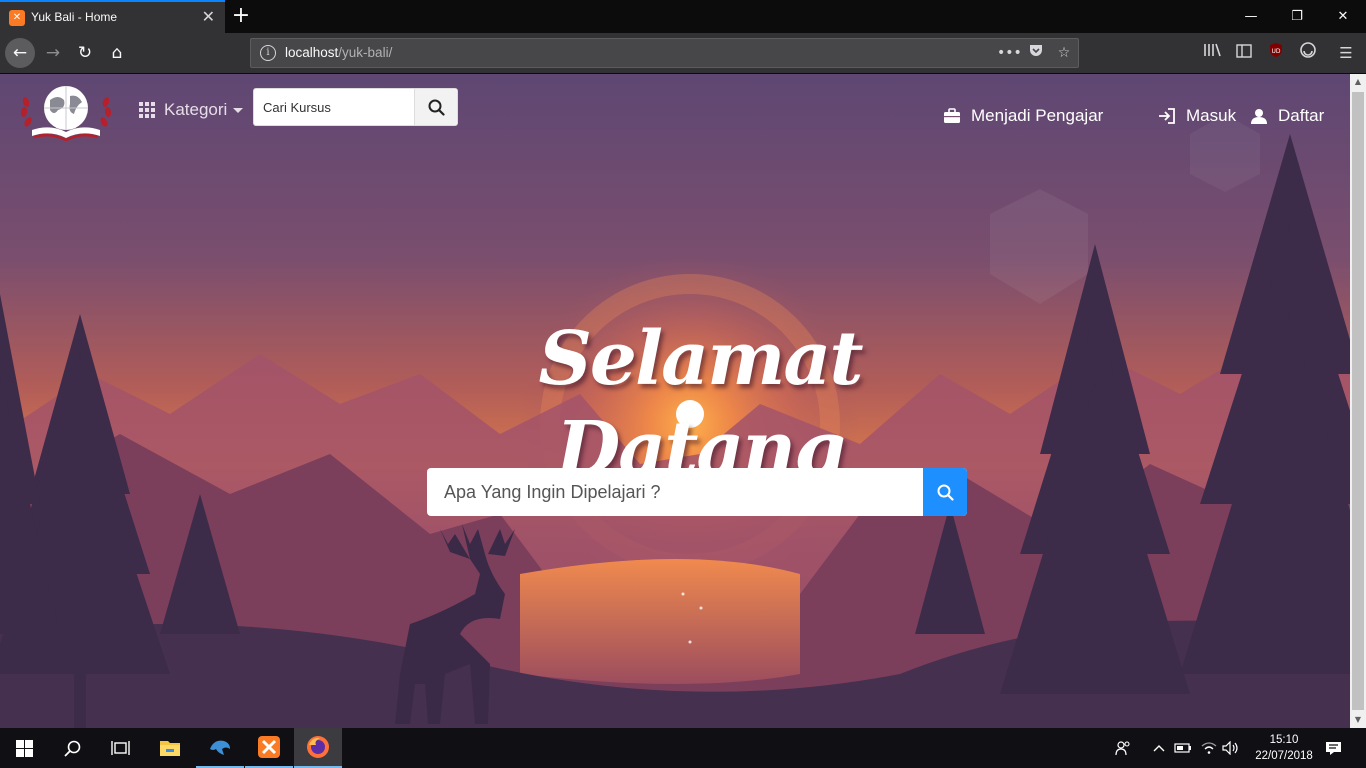 The width and height of the screenshot is (1366, 768). Describe the element at coordinates (952, 115) in the screenshot. I see `briefcase-icon` at that location.